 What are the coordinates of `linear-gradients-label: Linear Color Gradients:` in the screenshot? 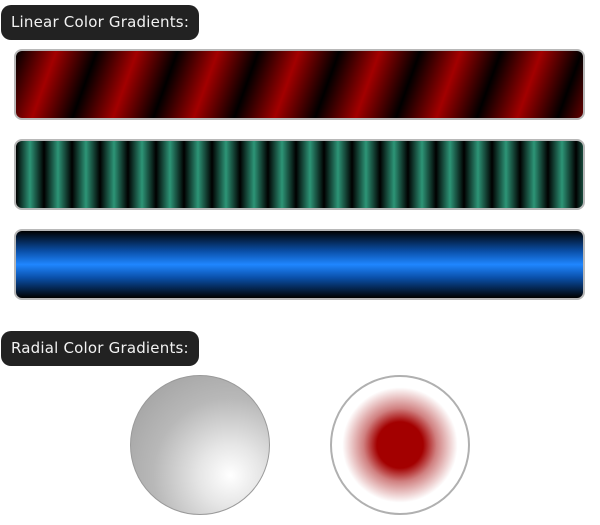 It's located at (100, 22).